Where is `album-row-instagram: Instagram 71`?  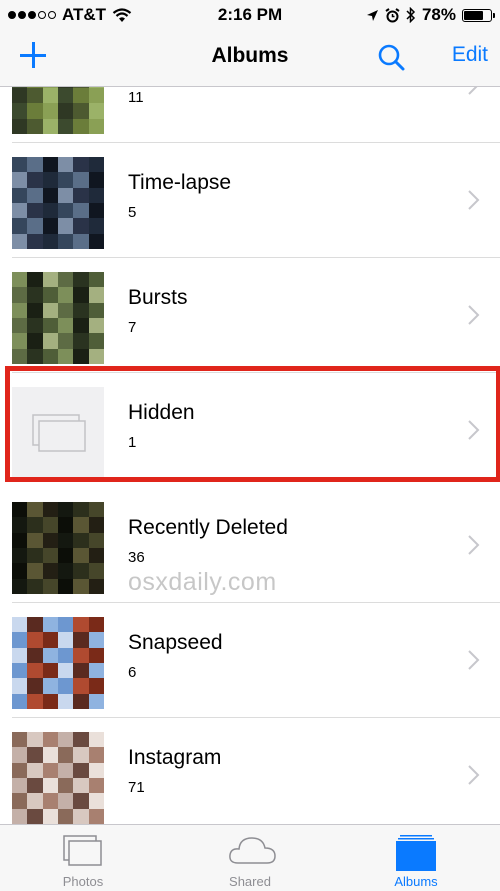
album-row-instagram: Instagram 71 is located at coordinates (250, 771).